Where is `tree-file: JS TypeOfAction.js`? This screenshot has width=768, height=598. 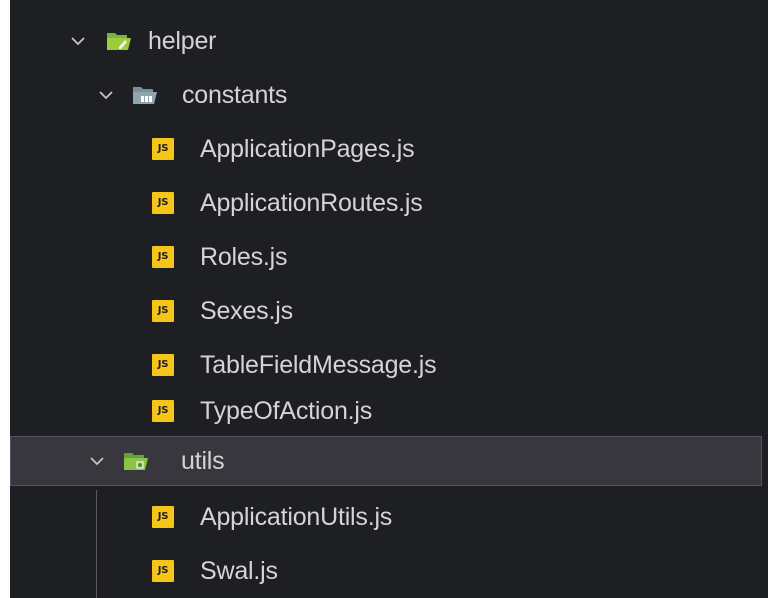 tree-file: JS TypeOfAction.js is located at coordinates (386, 411).